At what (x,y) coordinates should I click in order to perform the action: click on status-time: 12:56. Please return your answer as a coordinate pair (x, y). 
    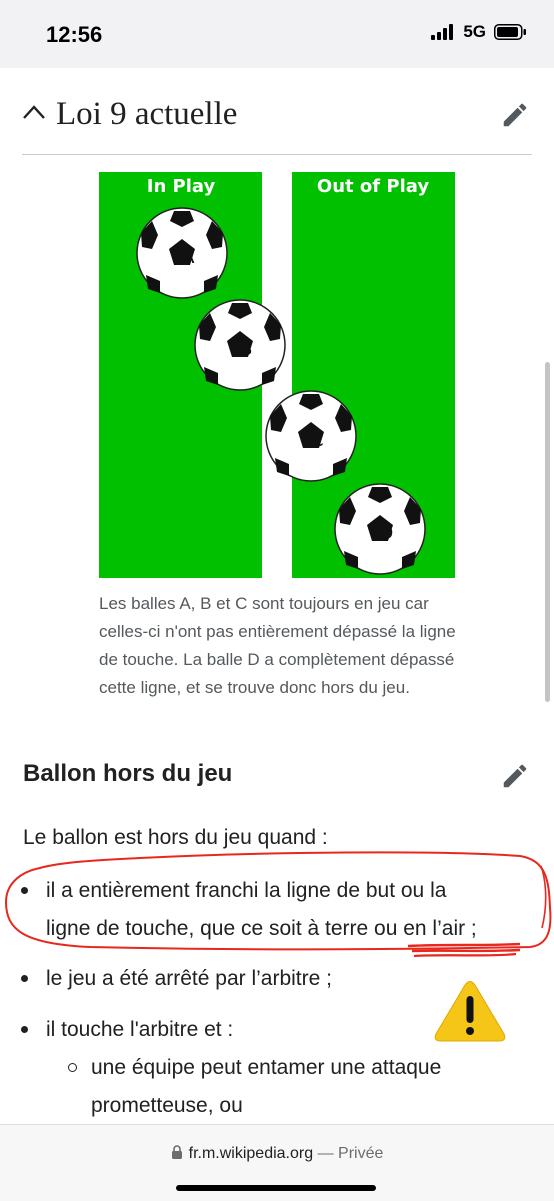
    Looking at the image, I should click on (74, 34).